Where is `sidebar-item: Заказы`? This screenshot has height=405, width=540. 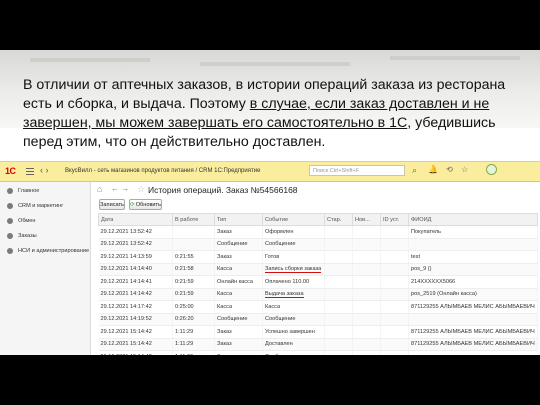
sidebar-item: Заказы is located at coordinates (45, 235).